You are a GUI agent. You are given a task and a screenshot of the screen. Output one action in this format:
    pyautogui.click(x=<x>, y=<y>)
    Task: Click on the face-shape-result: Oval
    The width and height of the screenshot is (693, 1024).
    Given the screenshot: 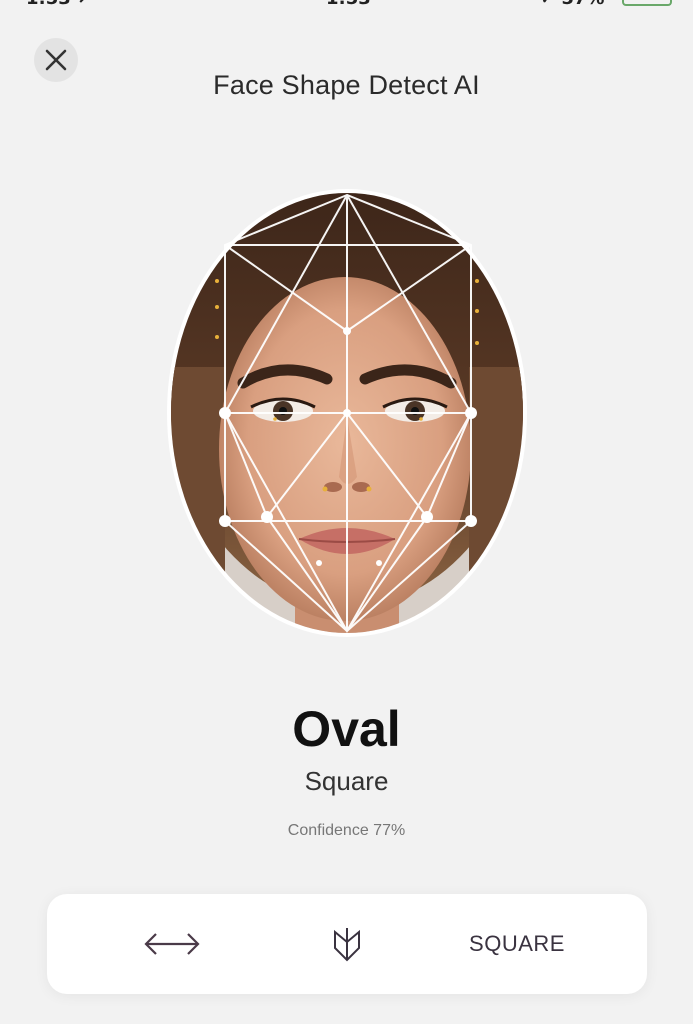 What is the action you would take?
    pyautogui.click(x=346, y=729)
    